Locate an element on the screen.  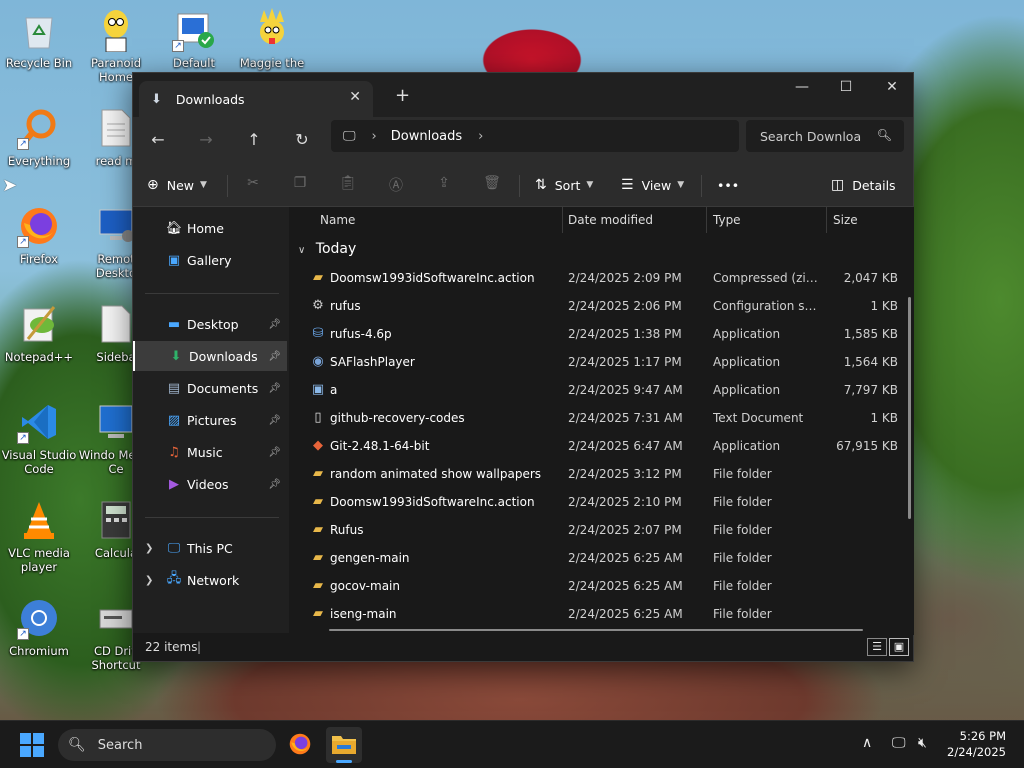
search-input: Search Downloa 🔍︎ is located at coordinates (825, 136).